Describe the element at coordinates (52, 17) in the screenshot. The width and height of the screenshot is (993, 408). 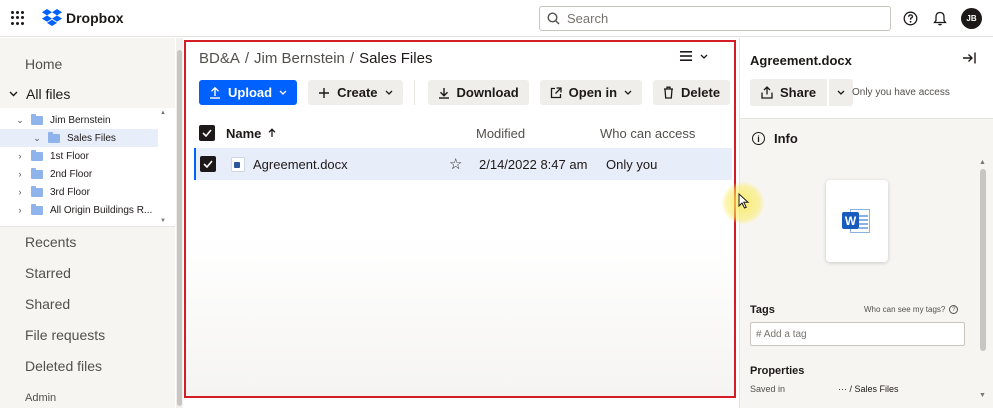
I see `dropbox-logo-icon` at that location.